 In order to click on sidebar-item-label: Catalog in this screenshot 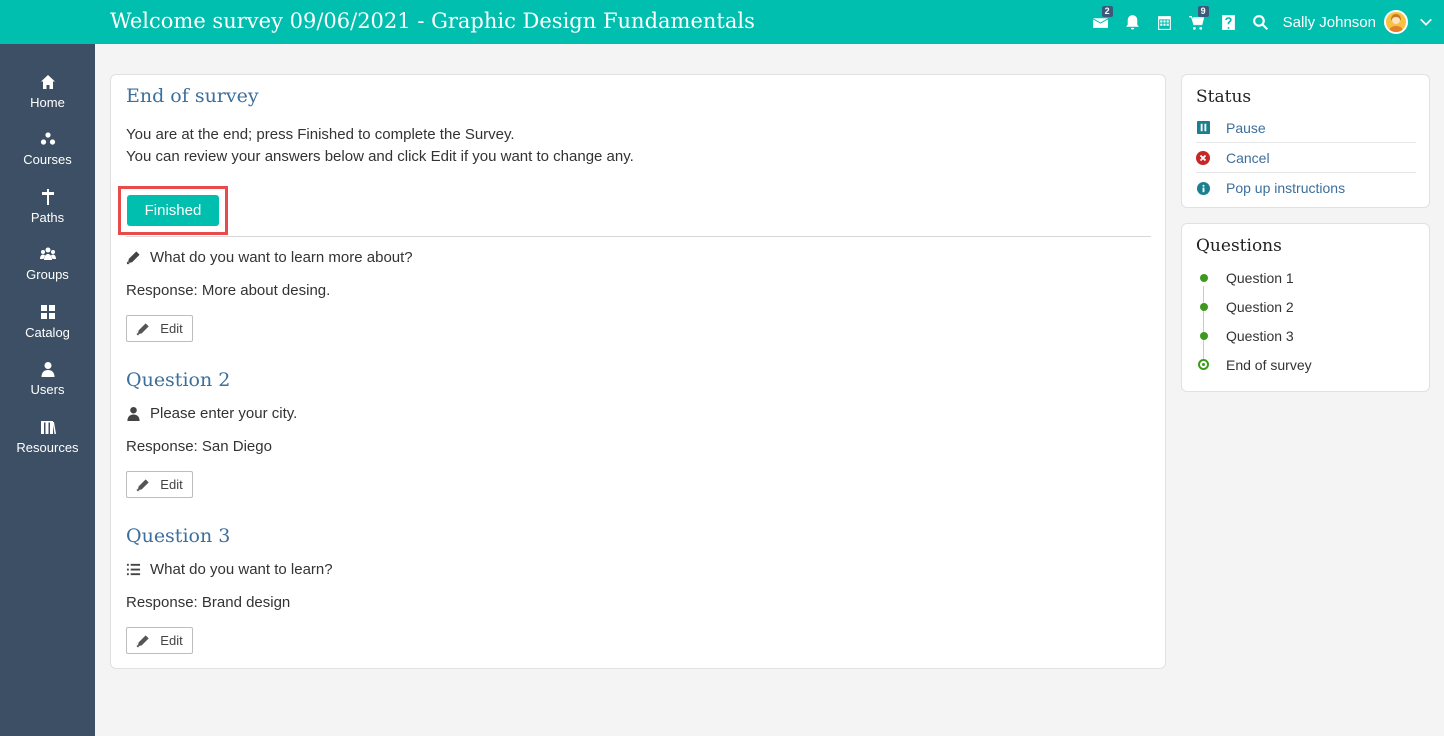, I will do `click(47, 332)`.